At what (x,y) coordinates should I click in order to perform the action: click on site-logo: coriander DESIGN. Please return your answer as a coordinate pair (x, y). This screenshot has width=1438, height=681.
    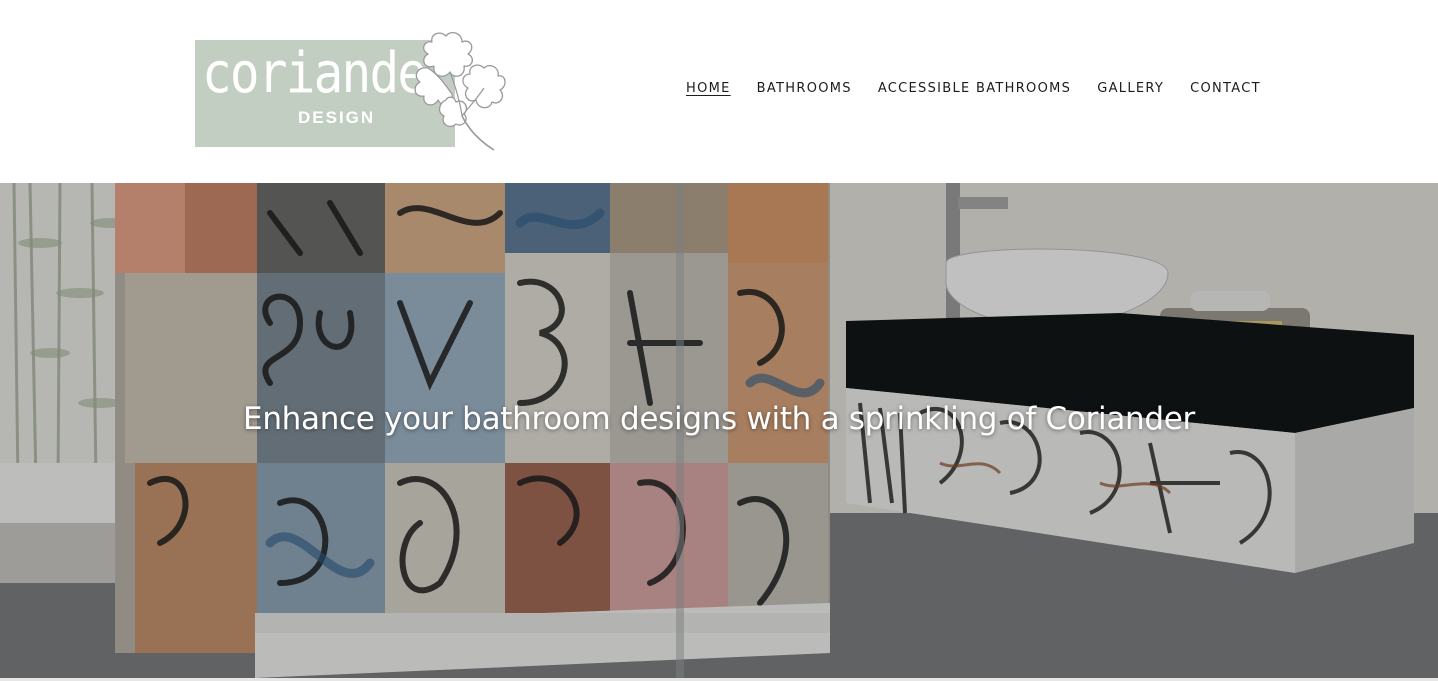
    Looking at the image, I should click on (354, 91).